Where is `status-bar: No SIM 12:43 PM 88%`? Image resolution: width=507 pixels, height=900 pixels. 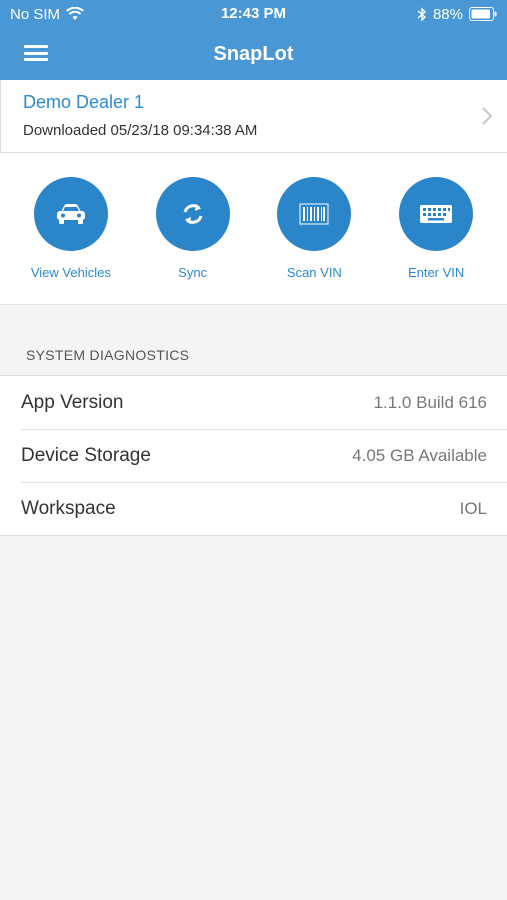
status-bar: No SIM 12:43 PM 88% is located at coordinates (253, 14).